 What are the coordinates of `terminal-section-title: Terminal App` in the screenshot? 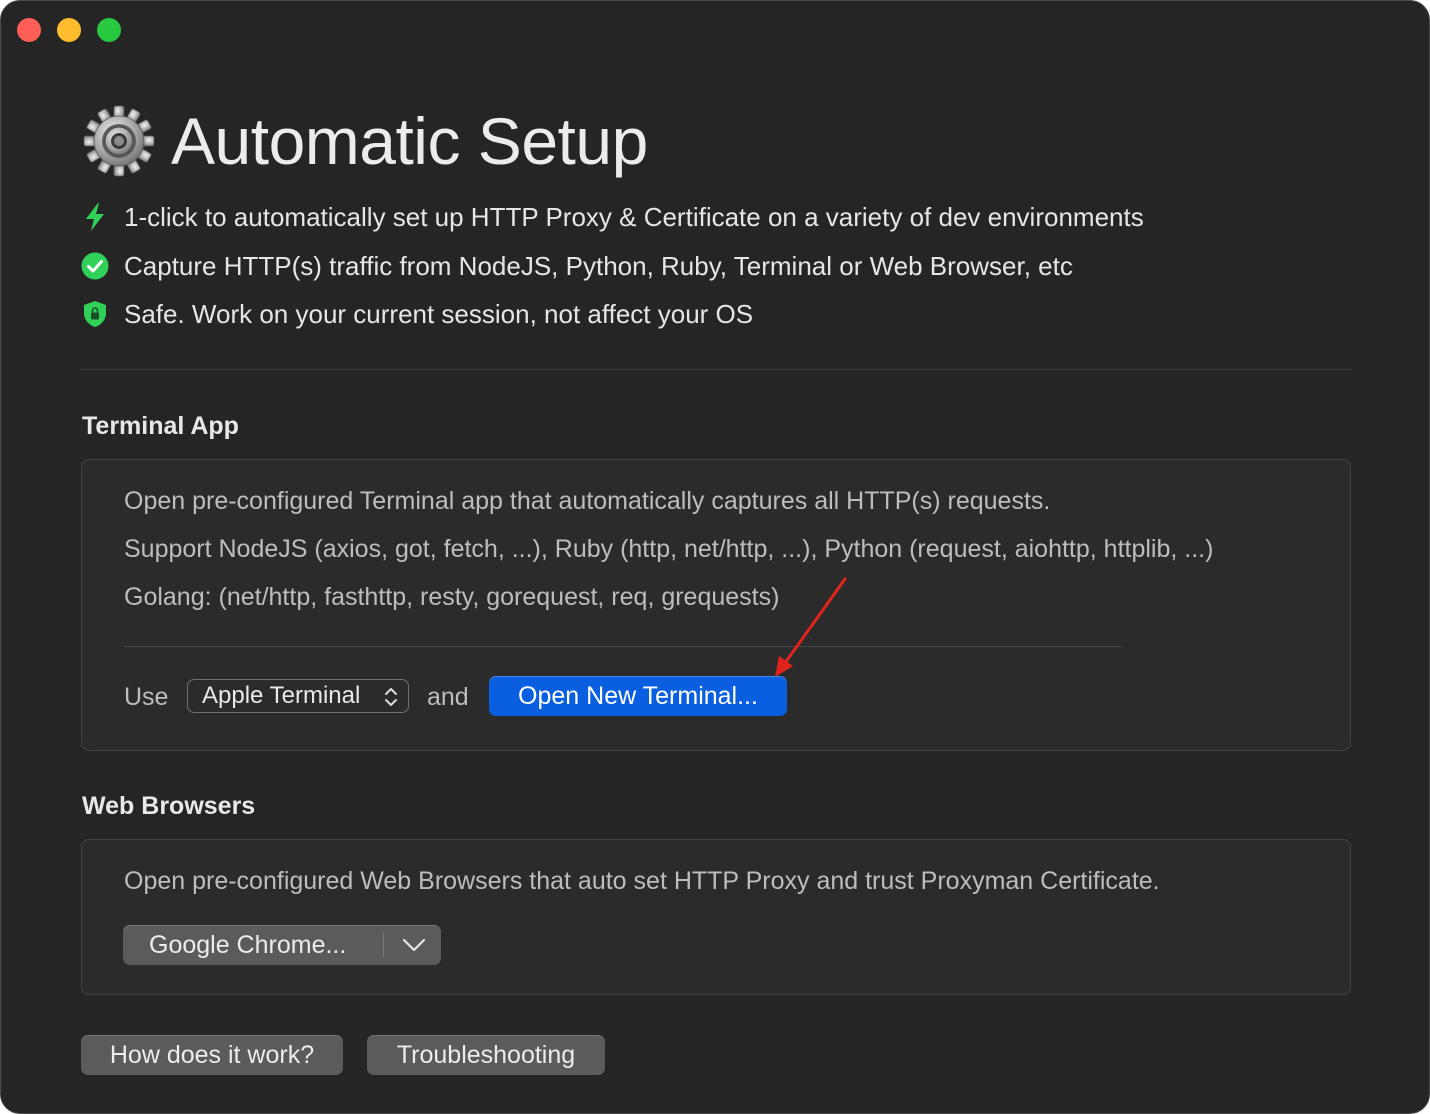 It's located at (160, 426).